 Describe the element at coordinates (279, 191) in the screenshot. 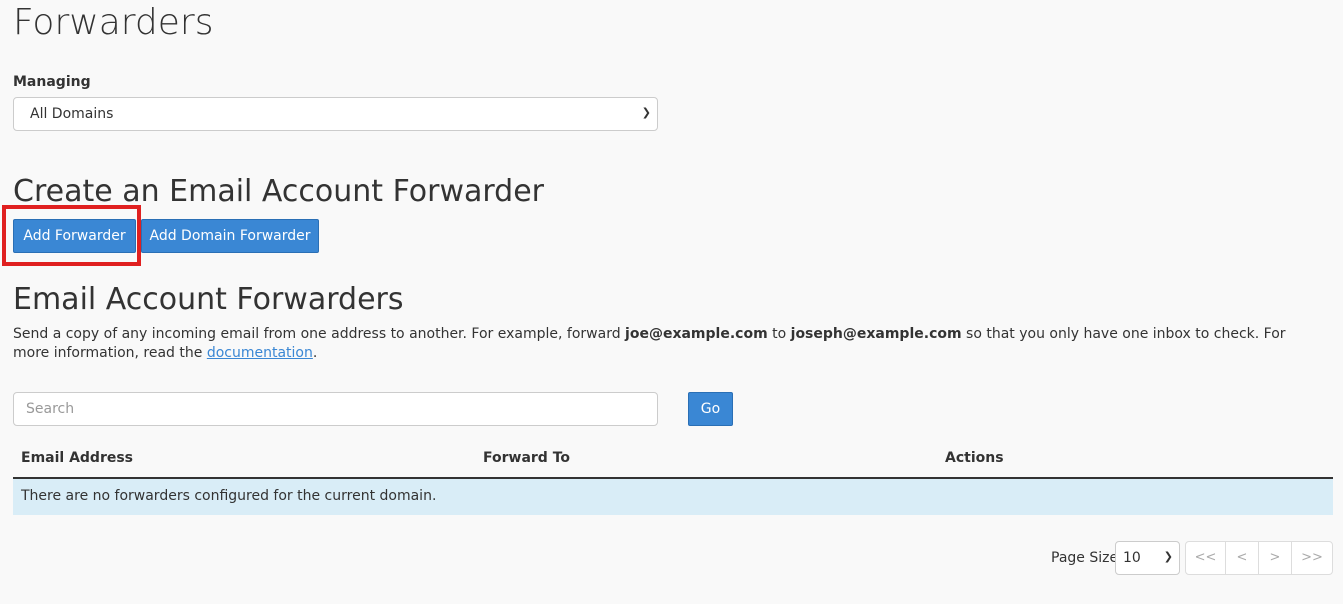

I see `create-heading: Create an Email Account Forwarder` at that location.